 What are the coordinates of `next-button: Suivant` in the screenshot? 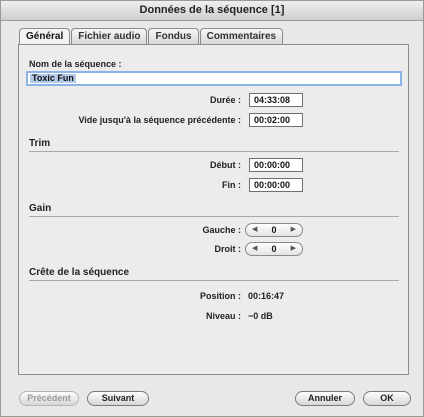 It's located at (118, 398).